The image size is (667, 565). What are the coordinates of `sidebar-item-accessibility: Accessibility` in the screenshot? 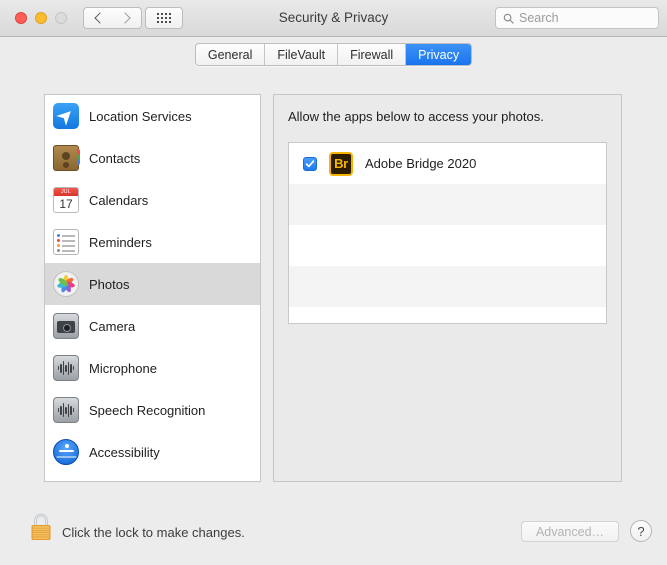 It's located at (152, 452).